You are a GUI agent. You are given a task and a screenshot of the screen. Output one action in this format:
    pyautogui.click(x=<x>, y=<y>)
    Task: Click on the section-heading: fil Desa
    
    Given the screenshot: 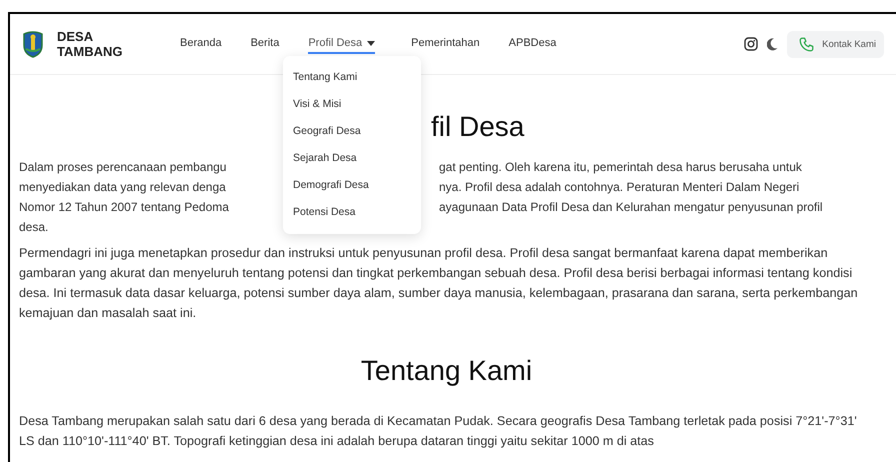 What is the action you would take?
    pyautogui.click(x=478, y=127)
    